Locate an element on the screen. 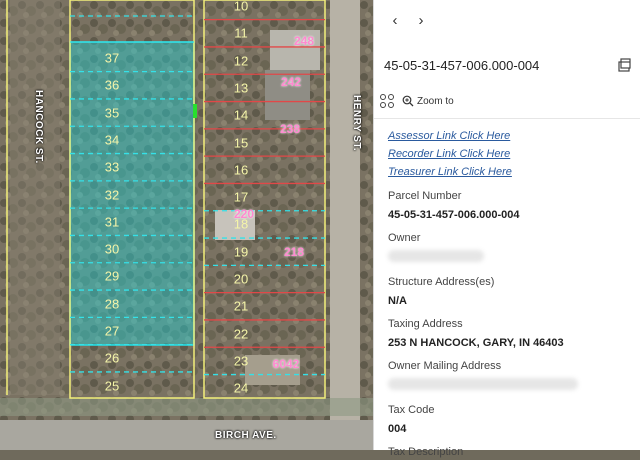 The width and height of the screenshot is (640, 460). lot-number-label: 32 is located at coordinates (112, 194).